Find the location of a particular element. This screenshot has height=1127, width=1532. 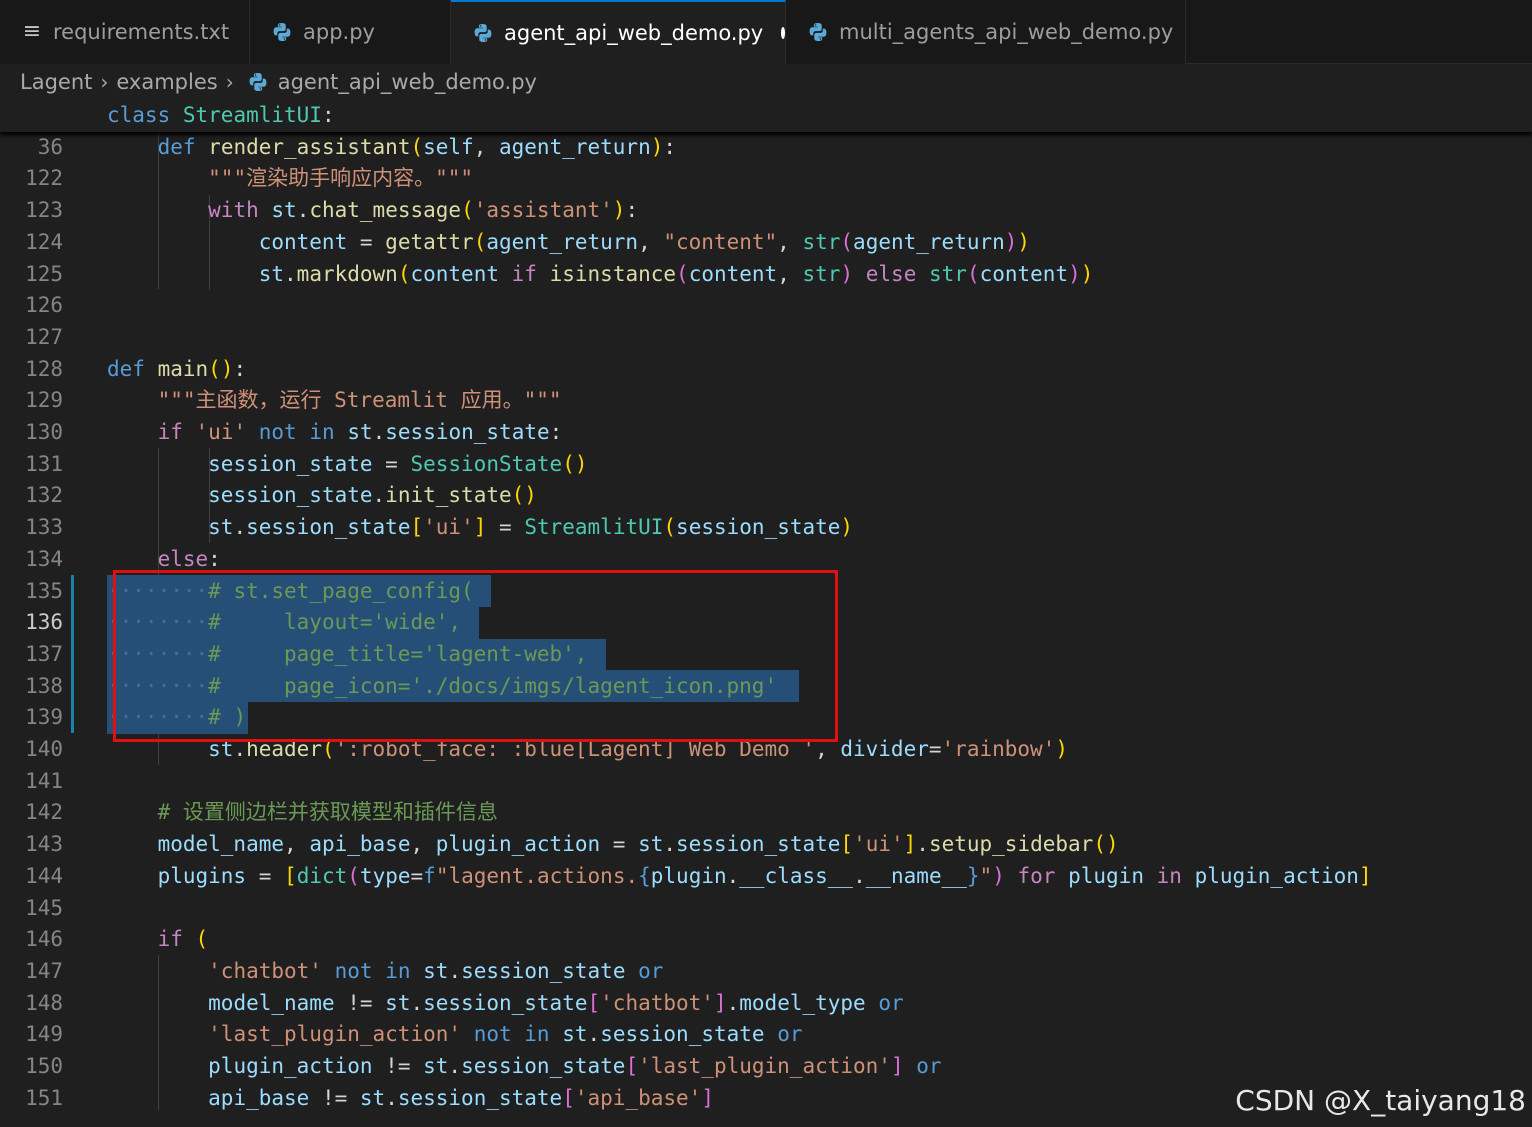

code-line: 123 """渲染助手响应内容。""" is located at coordinates (766, 192).